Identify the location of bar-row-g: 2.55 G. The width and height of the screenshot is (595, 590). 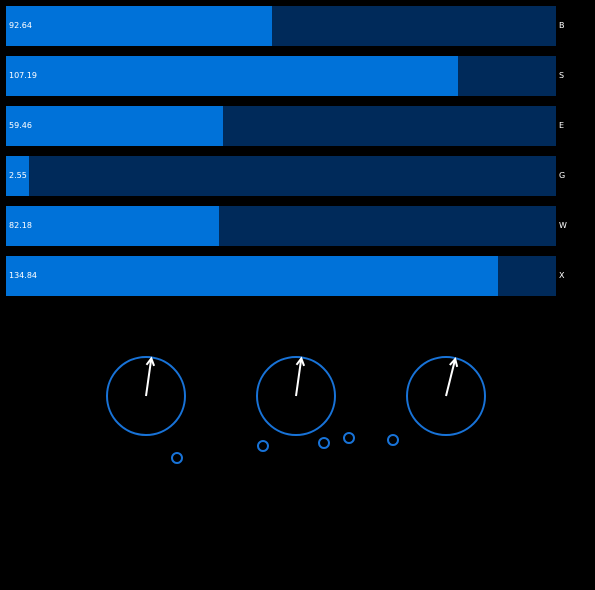
(298, 176).